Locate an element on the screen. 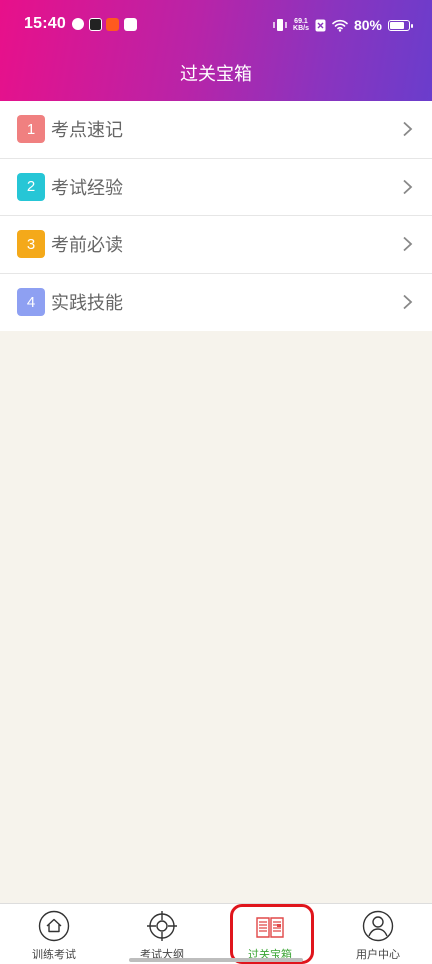 This screenshot has height=964, width=432. tab-user-center: 用户中心 is located at coordinates (378, 934).